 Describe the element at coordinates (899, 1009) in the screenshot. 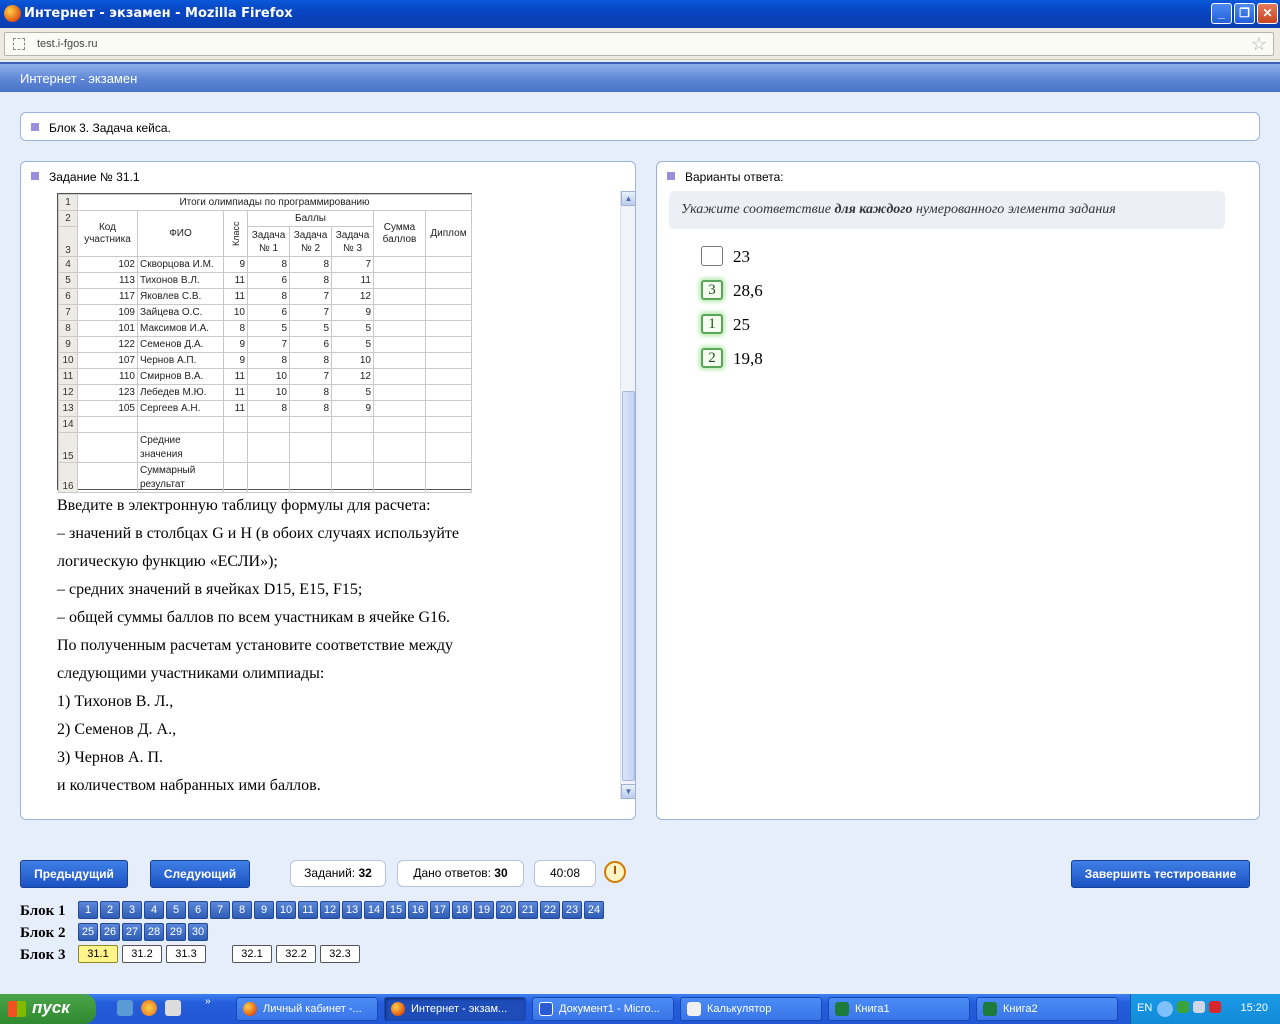

I see `taskbar-window-5: Книга1` at that location.